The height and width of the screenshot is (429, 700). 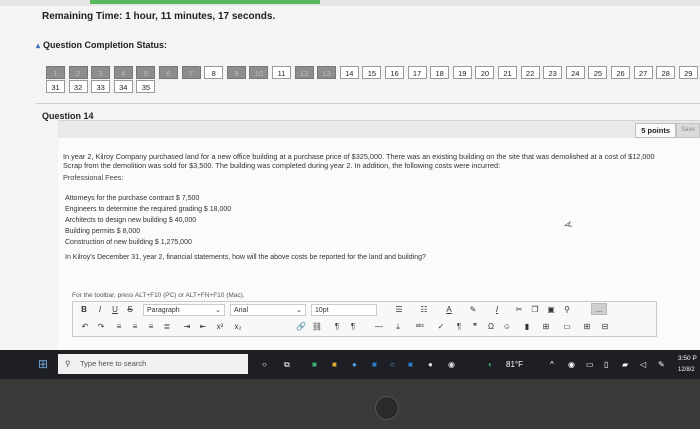 I want to click on question-nav-button: 19, so click(x=462, y=72).